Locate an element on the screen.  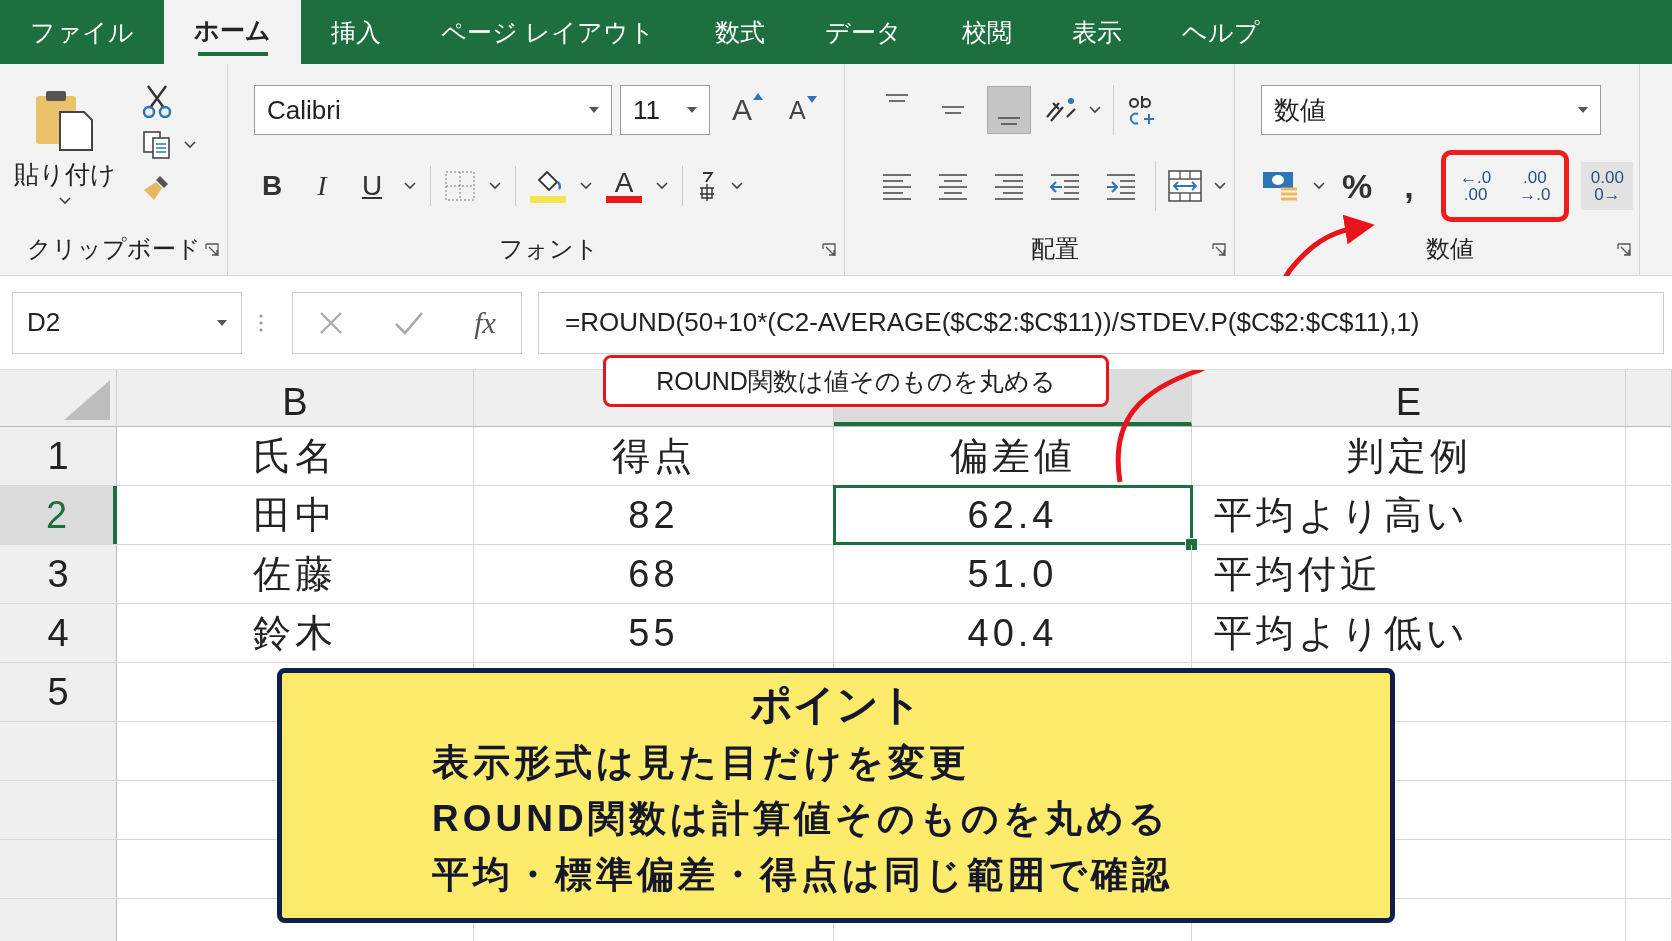
table-cell: 氏名 is located at coordinates (295, 456).